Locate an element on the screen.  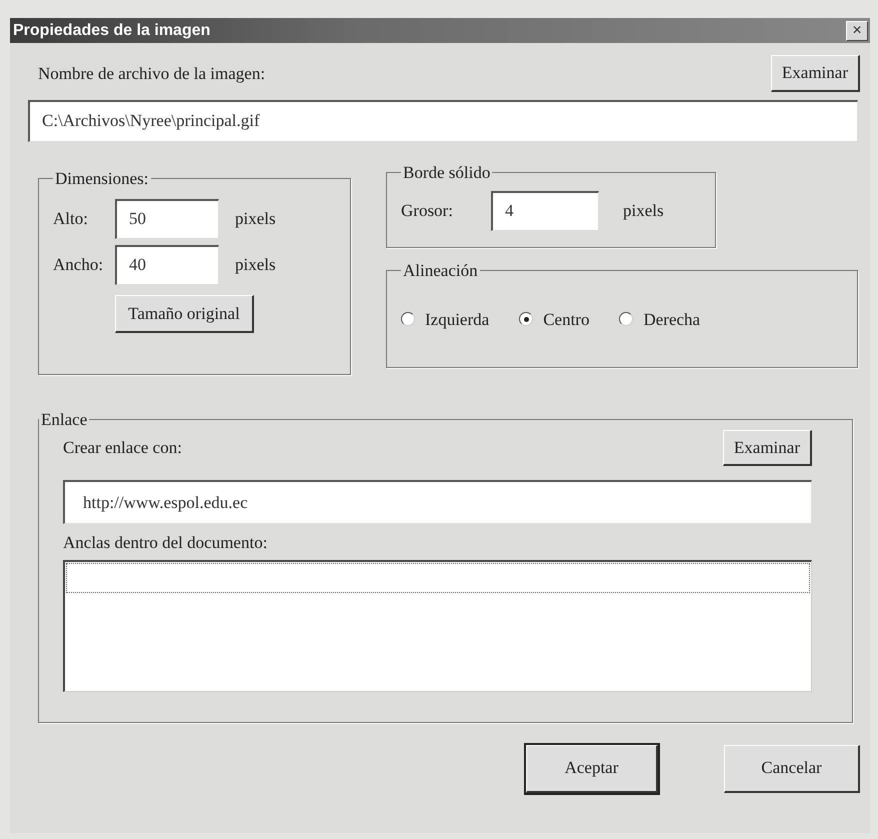
group-label: Dimensiones: is located at coordinates (102, 178).